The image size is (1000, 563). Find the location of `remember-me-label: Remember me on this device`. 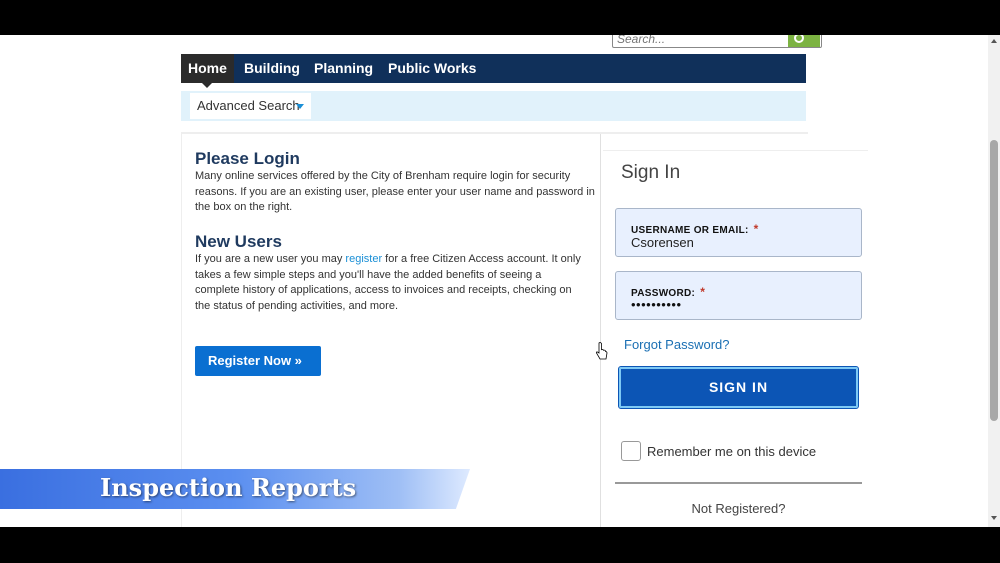

remember-me-label: Remember me on this device is located at coordinates (732, 451).